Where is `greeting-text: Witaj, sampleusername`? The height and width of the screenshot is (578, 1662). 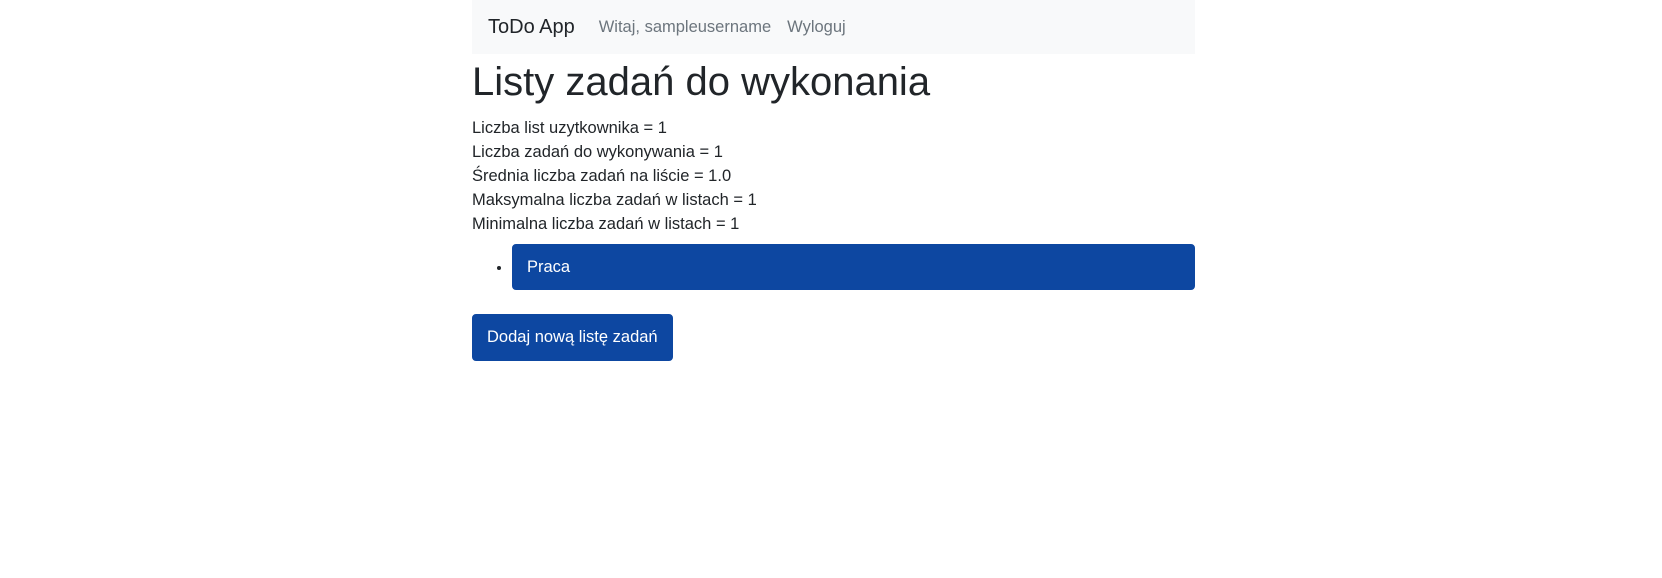
greeting-text: Witaj, sampleusername is located at coordinates (685, 26).